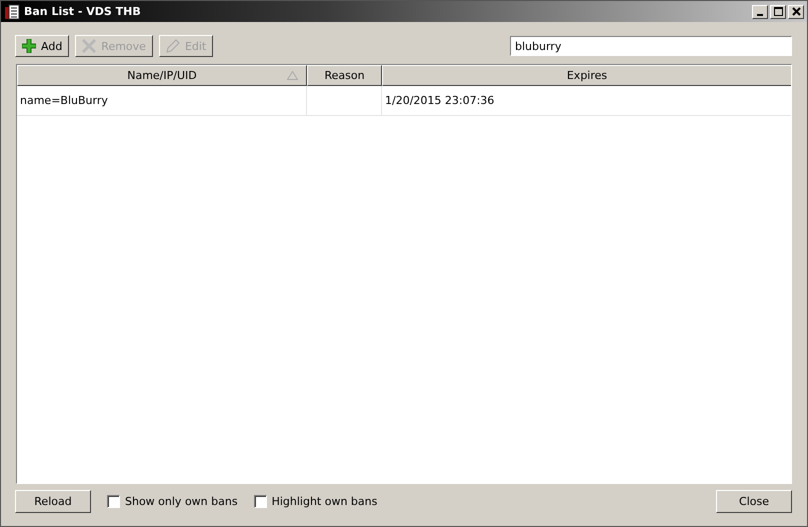 Image resolution: width=808 pixels, height=527 pixels. Describe the element at coordinates (760, 11) in the screenshot. I see `minimize-button` at that location.